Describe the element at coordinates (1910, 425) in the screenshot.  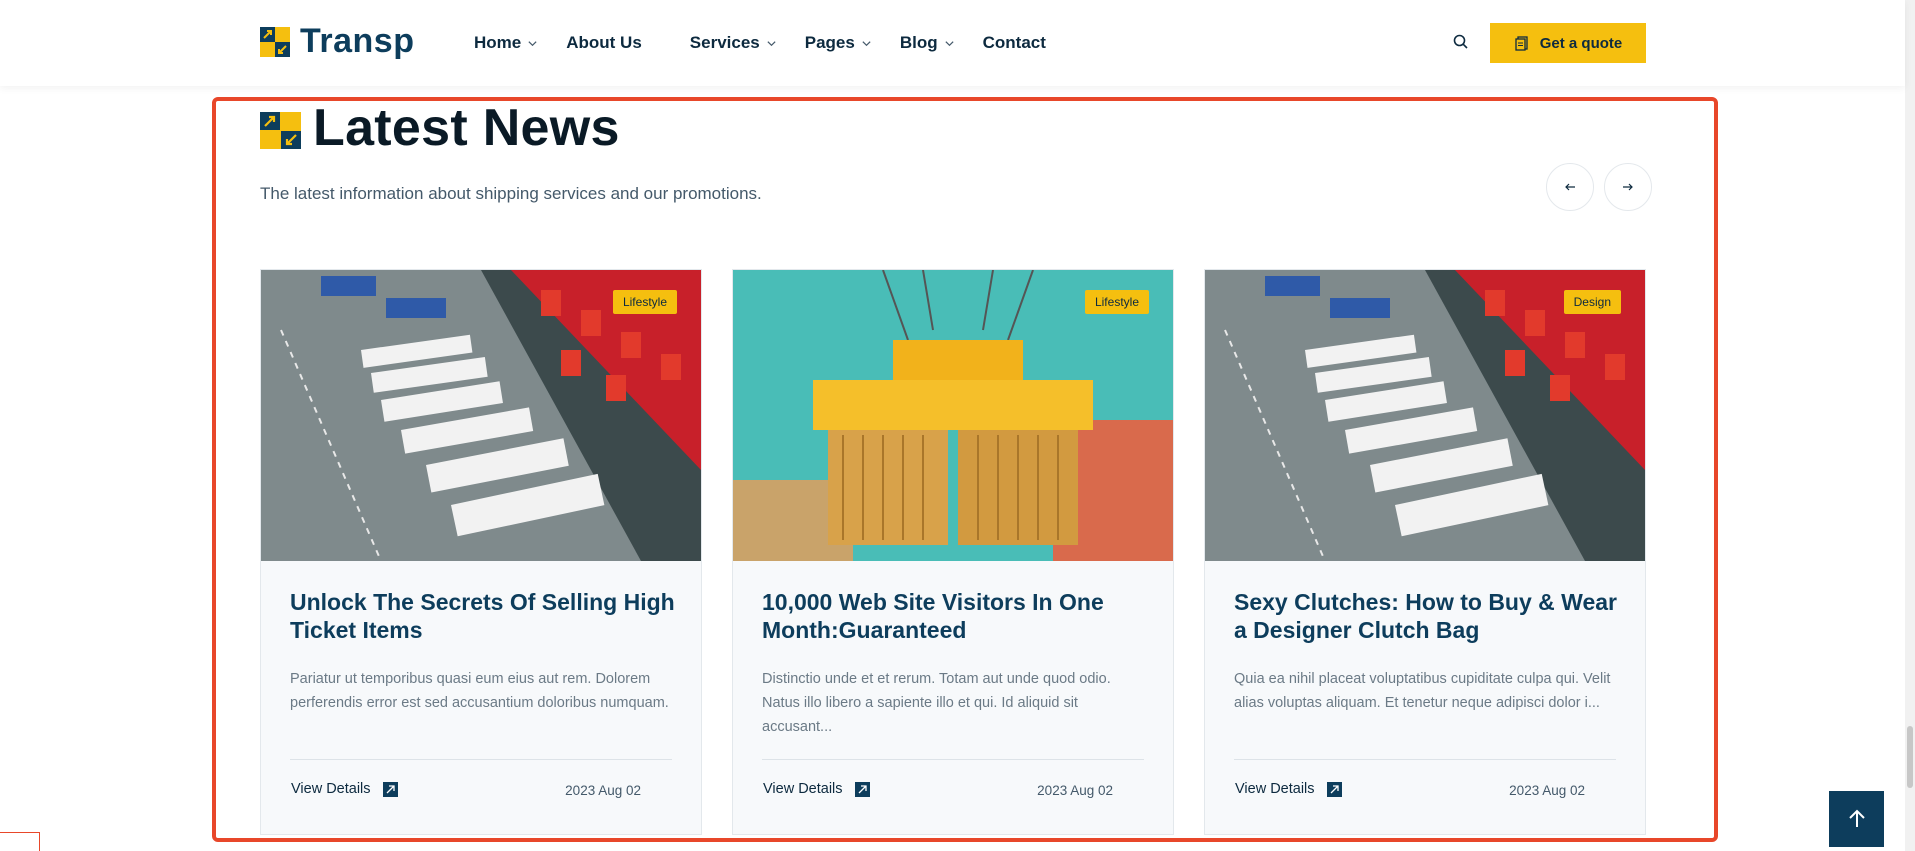
I see `page-scrollbar` at that location.